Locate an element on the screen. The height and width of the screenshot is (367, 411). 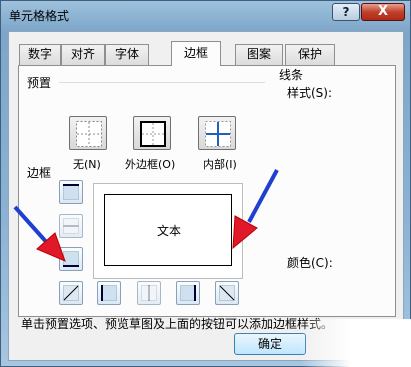
border-inside-vertical-button is located at coordinates (149, 293).